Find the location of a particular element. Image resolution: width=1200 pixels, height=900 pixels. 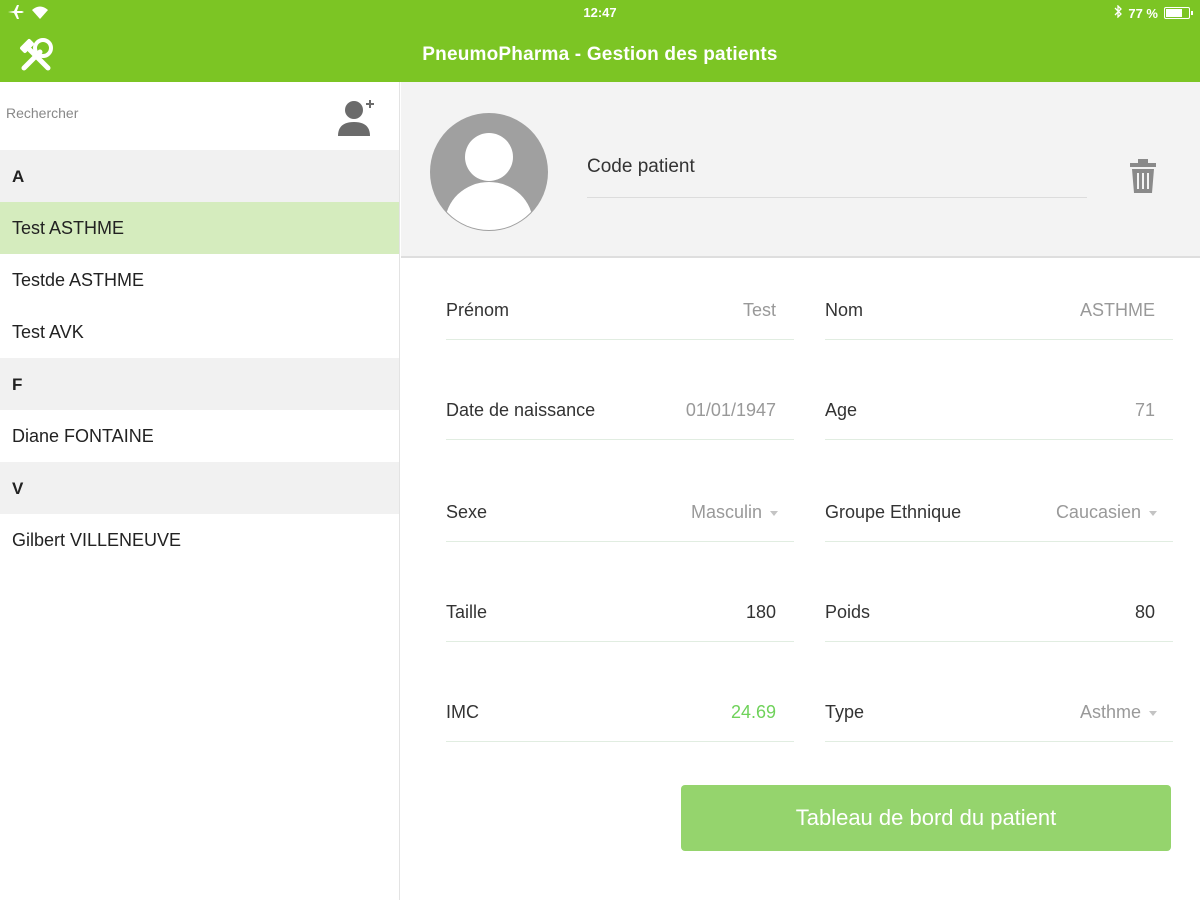

patient-item-gilbert-villeneuve: Gilbert VILLENEUVE is located at coordinates (199, 540).